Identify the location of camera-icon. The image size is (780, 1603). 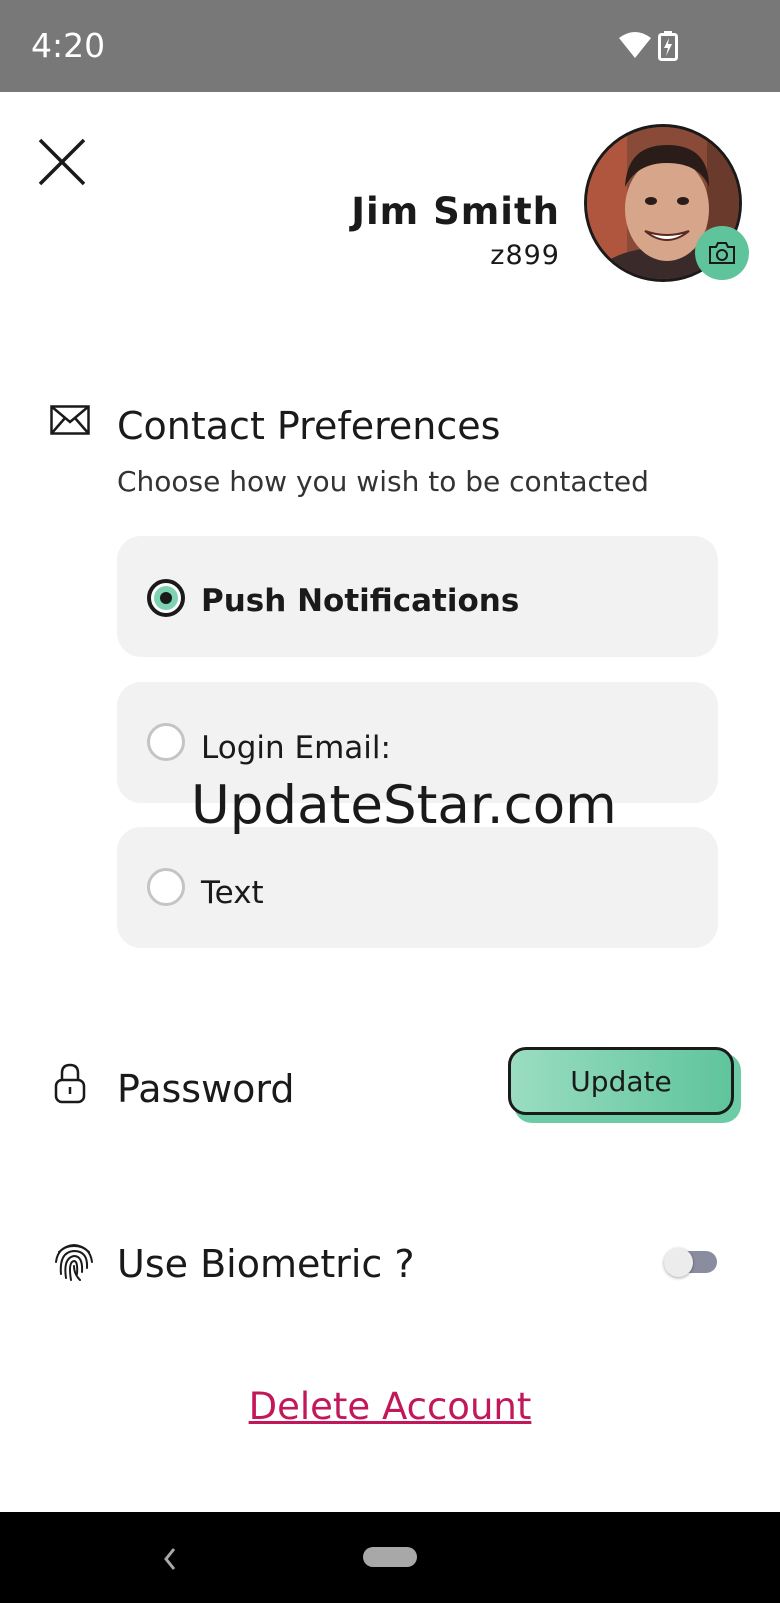
(722, 253).